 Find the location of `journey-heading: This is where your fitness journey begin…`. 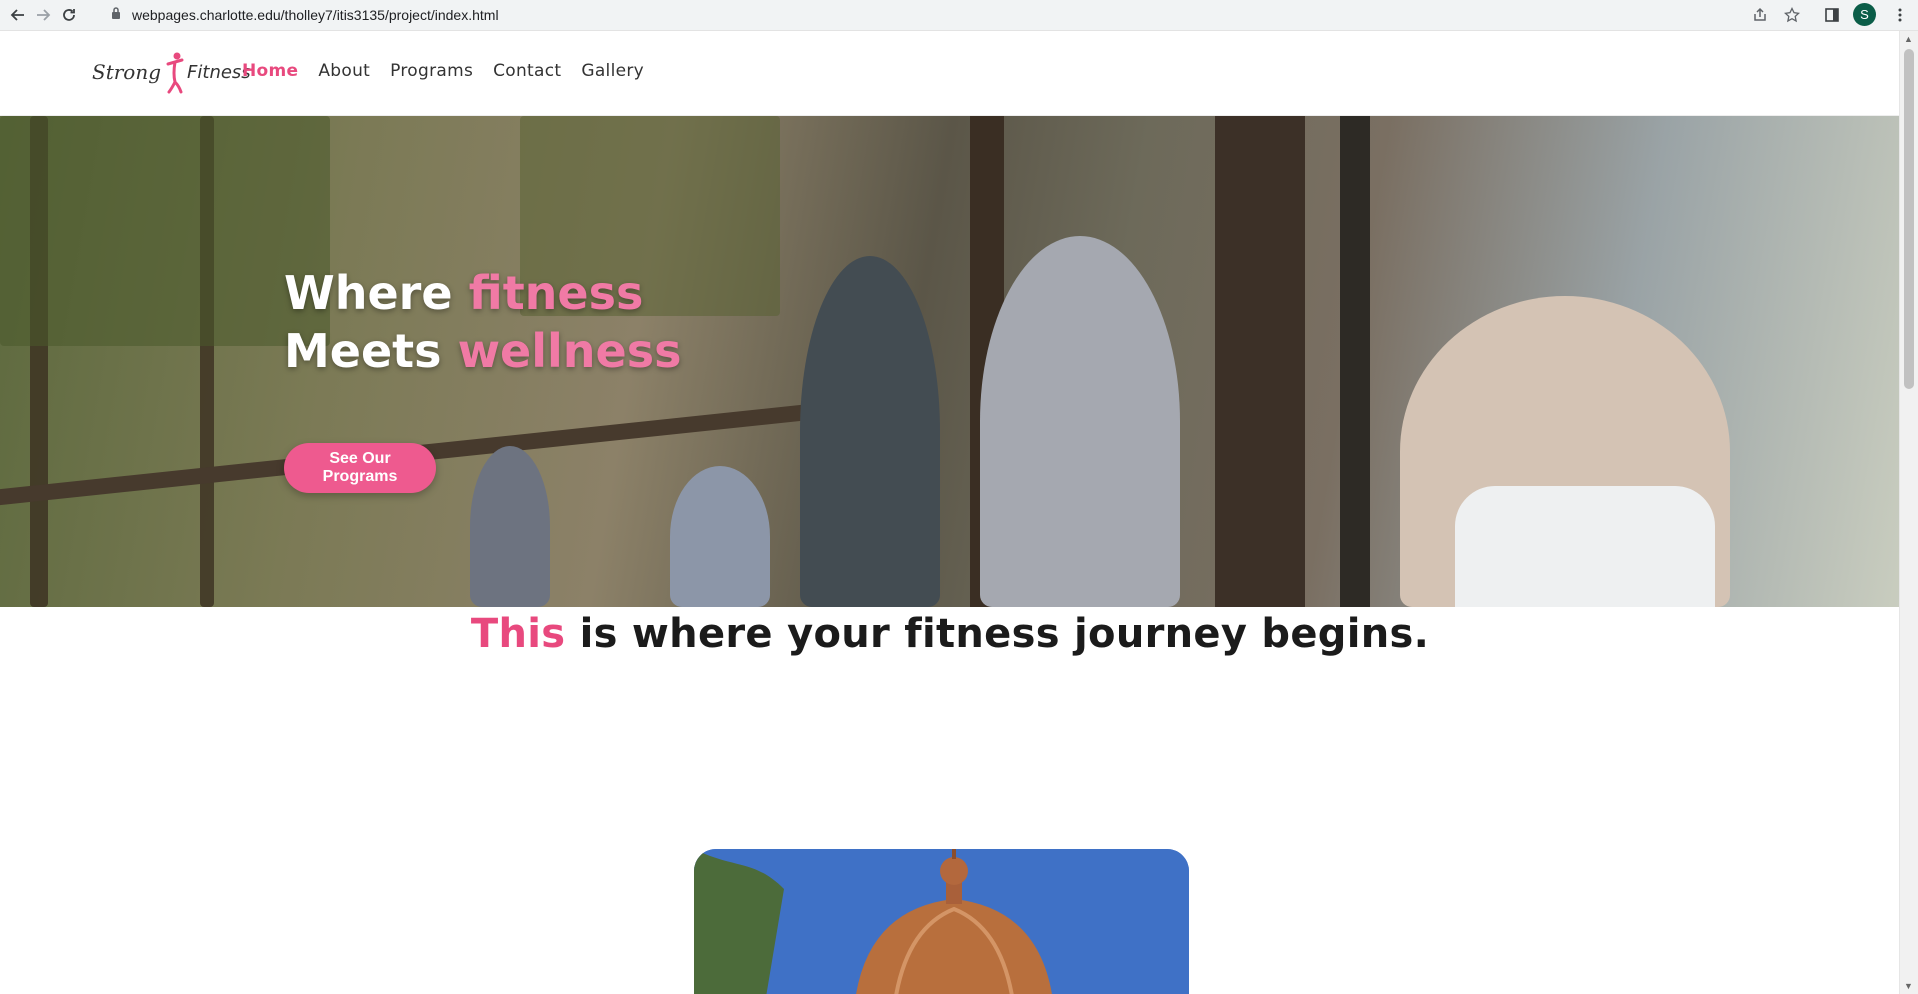

journey-heading: This is where your fitness journey begin… is located at coordinates (950, 634).